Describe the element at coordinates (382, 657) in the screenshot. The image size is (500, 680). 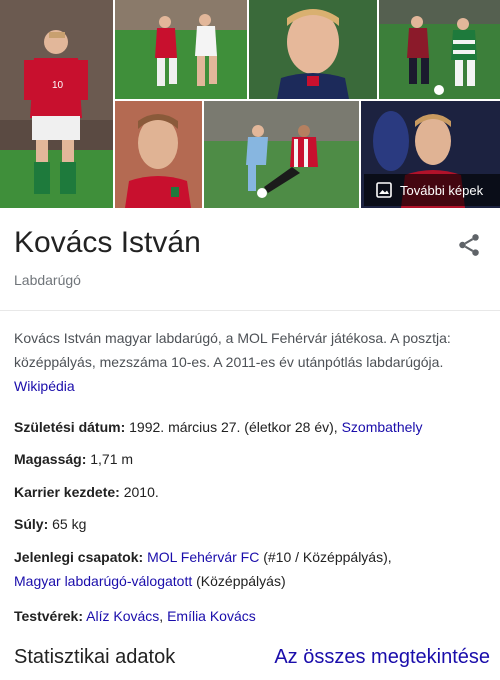
I see `see-all-link: Az összes megtekintése` at that location.